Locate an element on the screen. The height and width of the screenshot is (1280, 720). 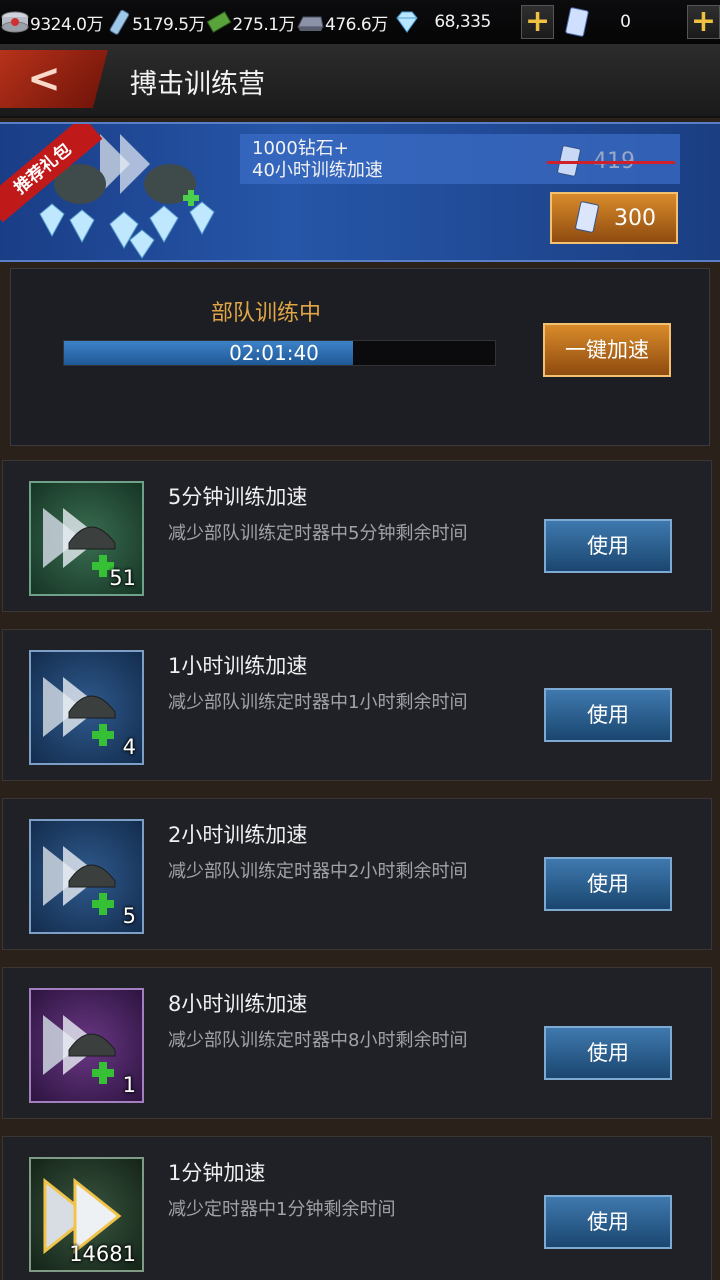
back-arrow-icon: < is located at coordinates (44, 79).